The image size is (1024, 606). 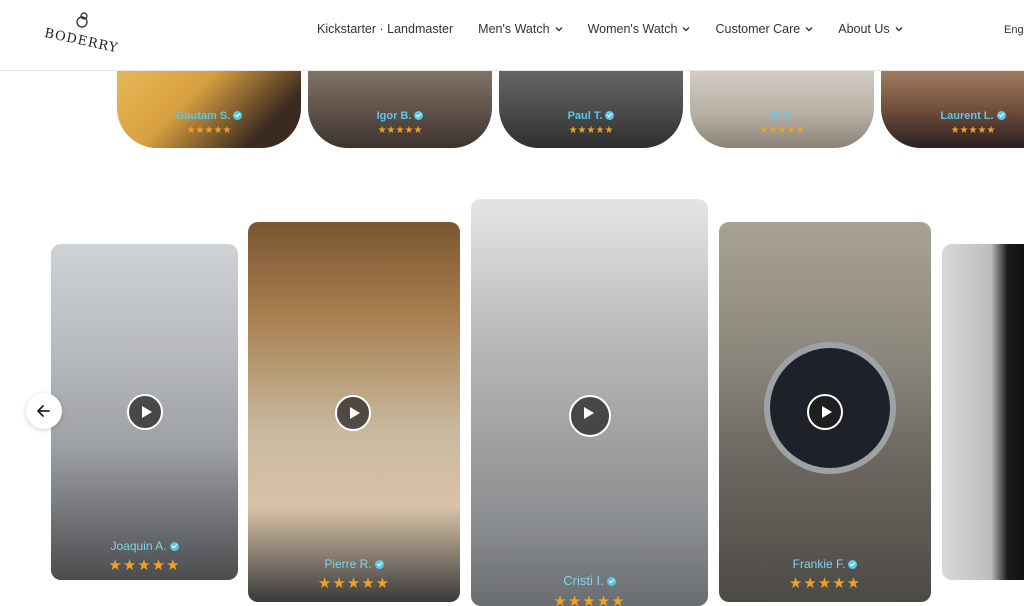 I want to click on logo-mark-icon, so click(x=82, y=20).